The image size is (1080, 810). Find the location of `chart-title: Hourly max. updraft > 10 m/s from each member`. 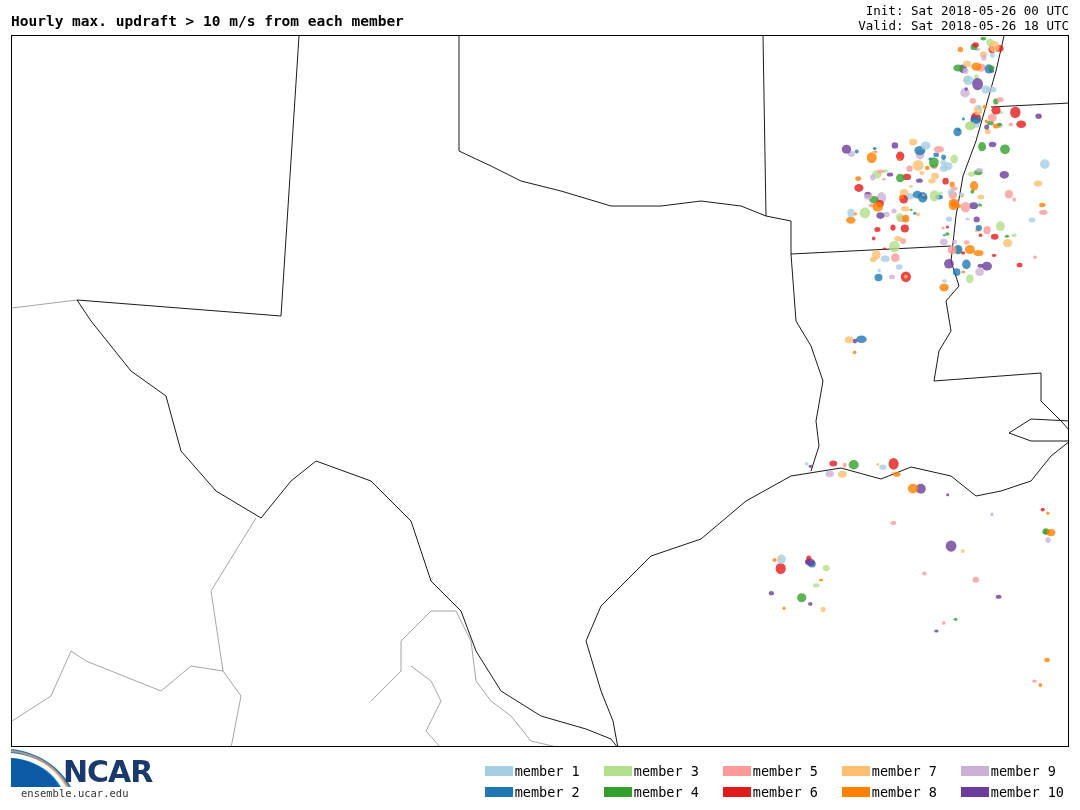

chart-title: Hourly max. updraft > 10 m/s from each member is located at coordinates (207, 22).